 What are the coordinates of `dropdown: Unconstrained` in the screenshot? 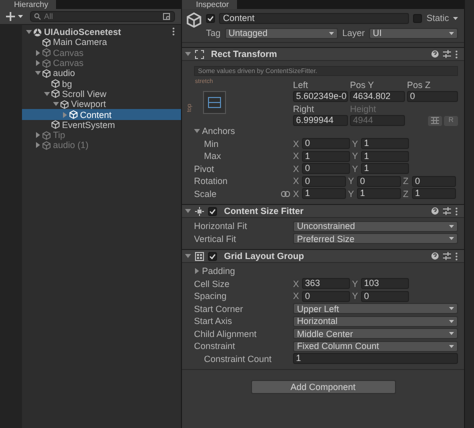 It's located at (375, 226).